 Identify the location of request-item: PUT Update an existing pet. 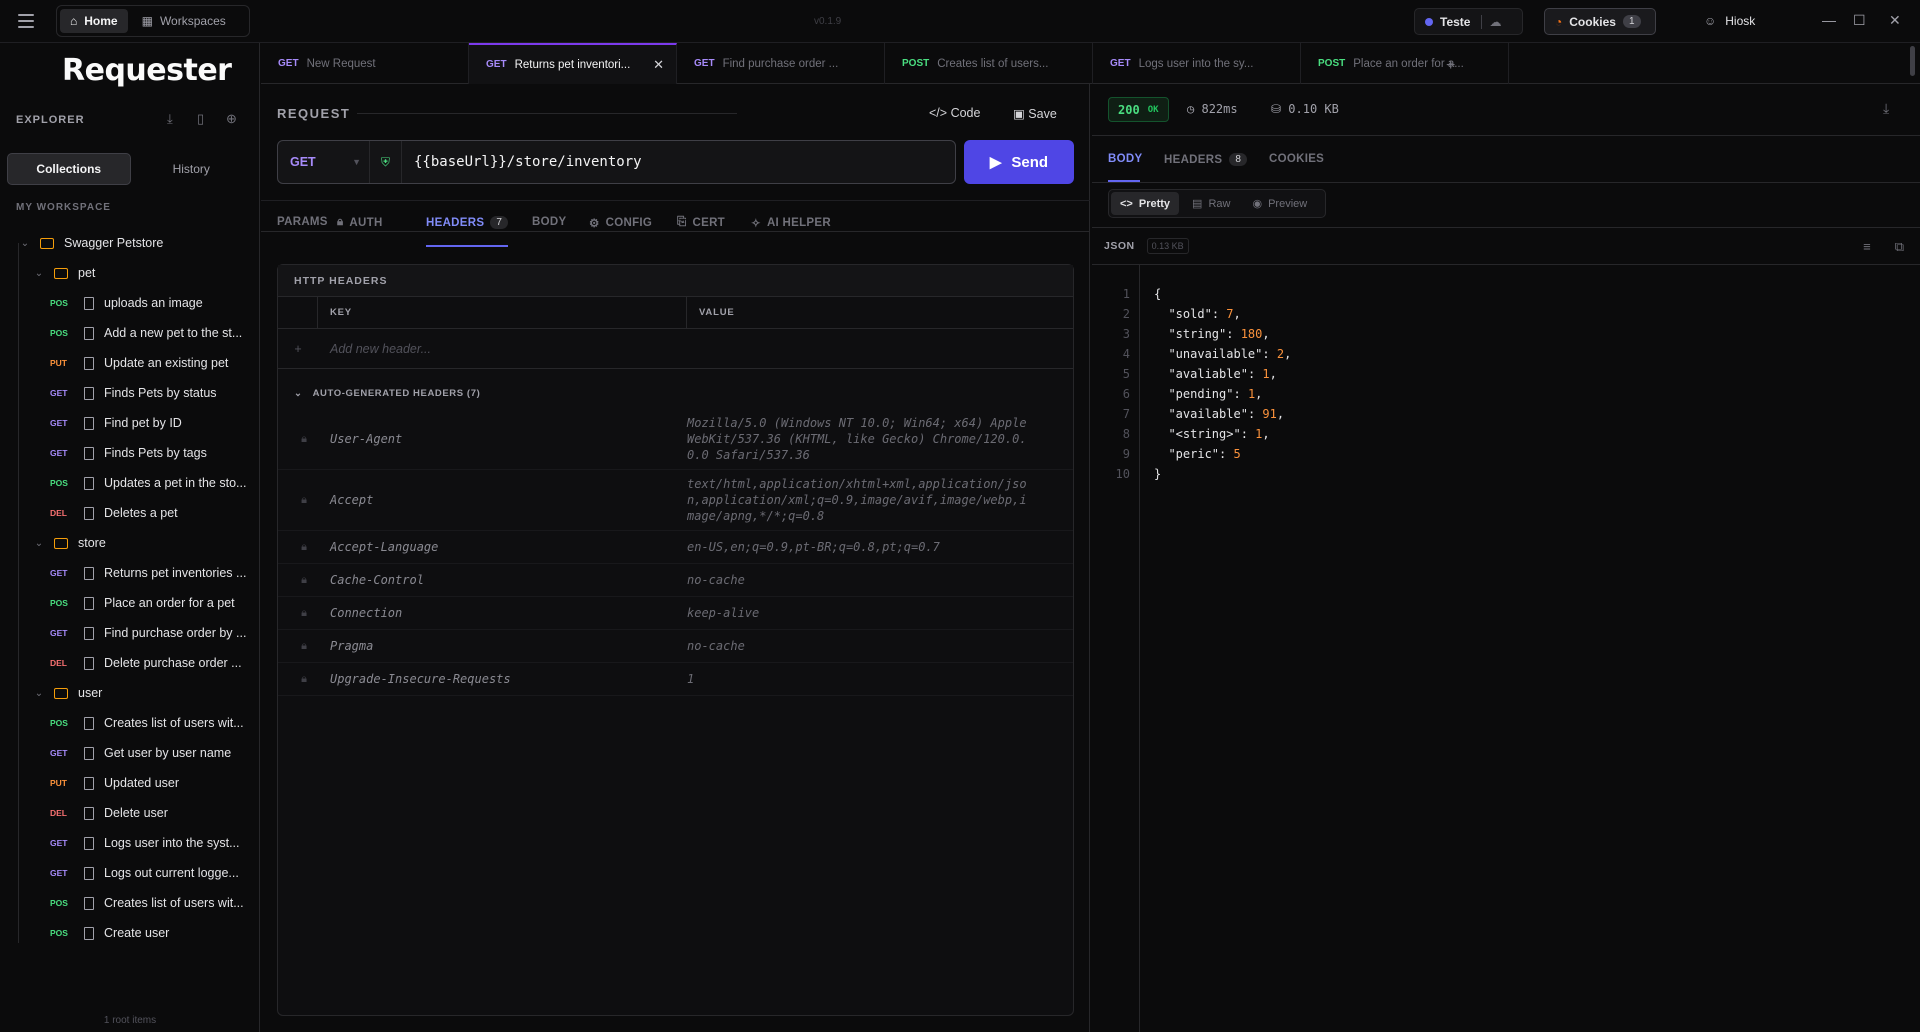
(129, 363).